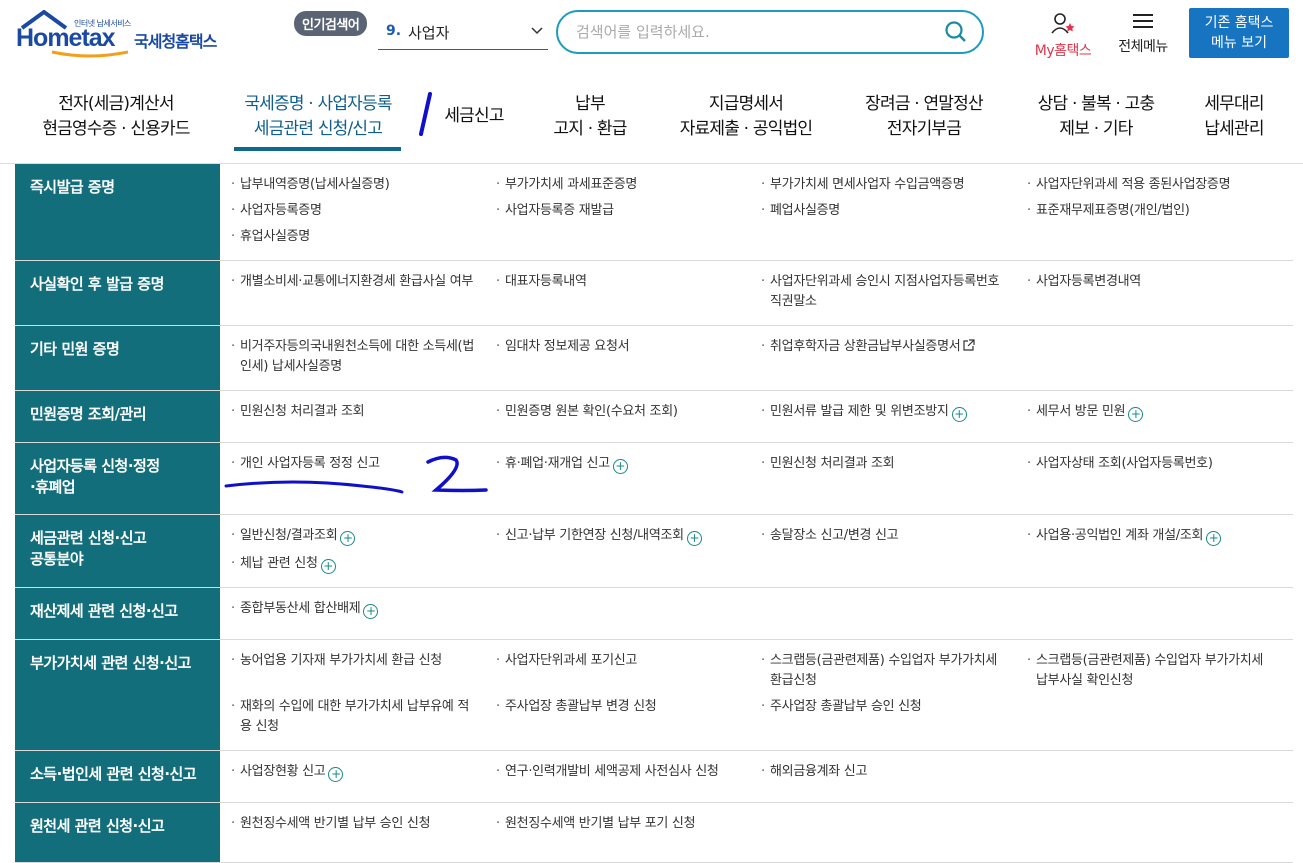  Describe the element at coordinates (620, 211) in the screenshot. I see `menu-link: 사업자등록증 재발급` at that location.